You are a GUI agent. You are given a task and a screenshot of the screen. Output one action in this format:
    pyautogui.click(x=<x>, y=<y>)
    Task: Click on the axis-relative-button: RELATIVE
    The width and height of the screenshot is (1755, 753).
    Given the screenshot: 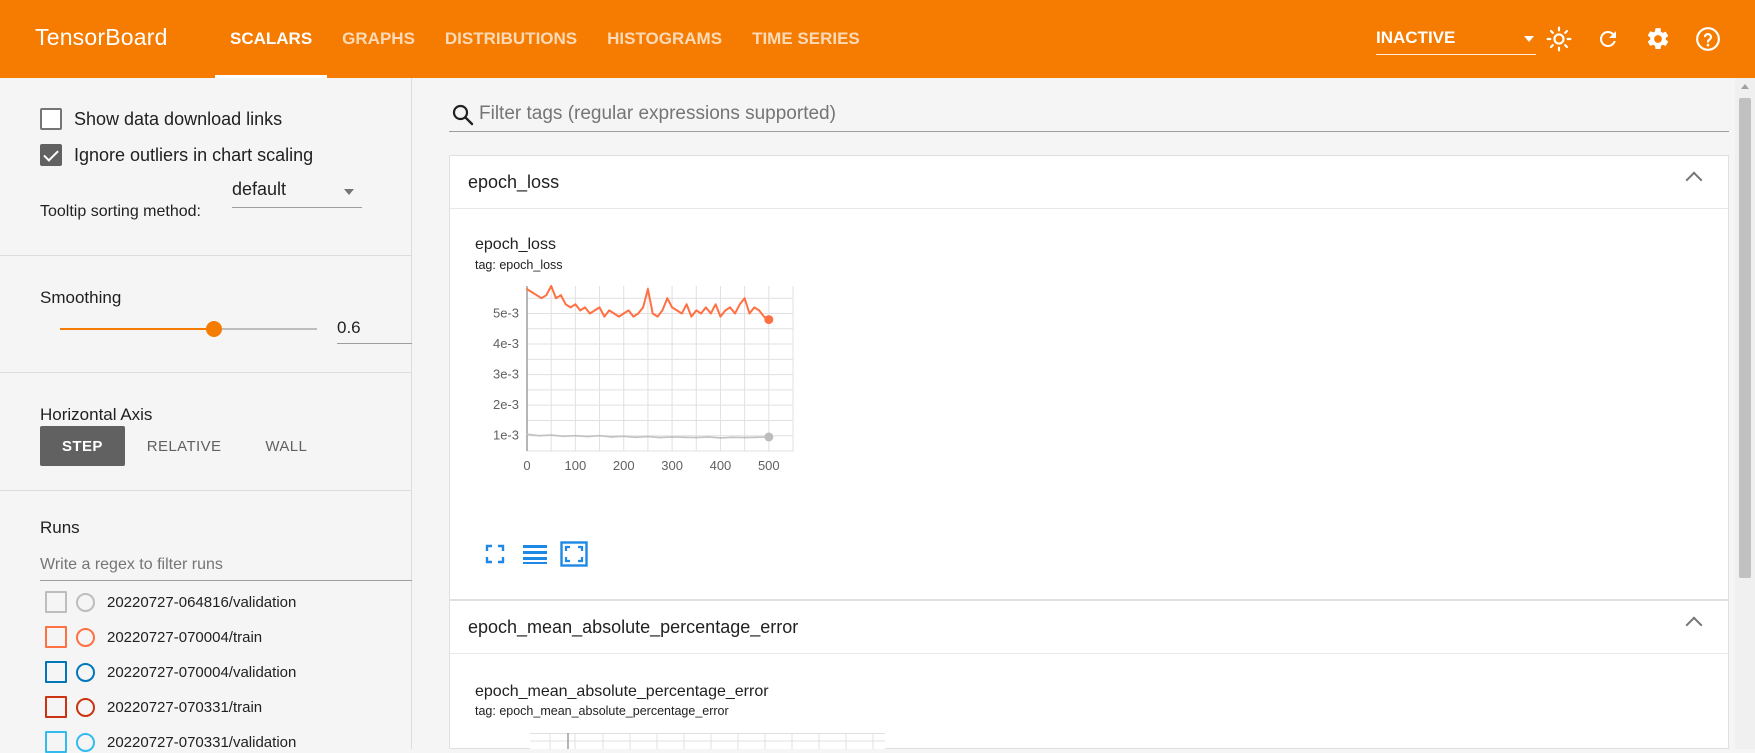 What is the action you would take?
    pyautogui.click(x=184, y=446)
    